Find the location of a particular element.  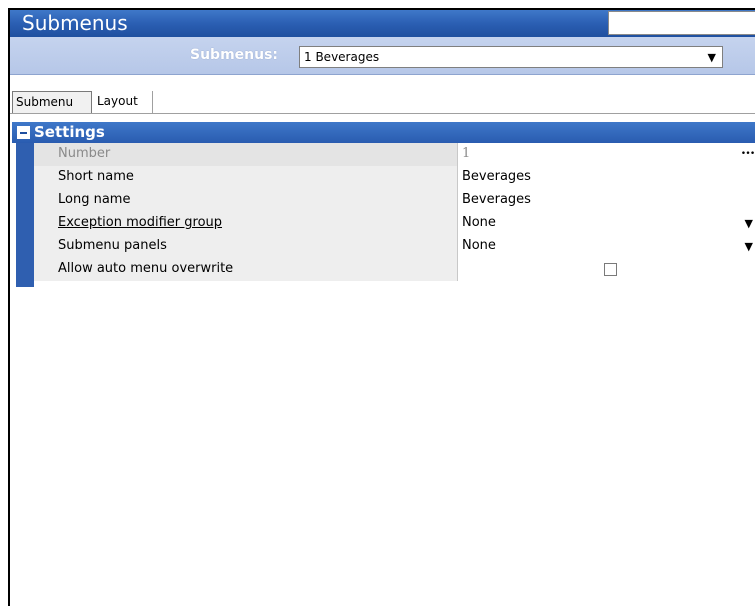

property-label: Short name is located at coordinates (246, 177).